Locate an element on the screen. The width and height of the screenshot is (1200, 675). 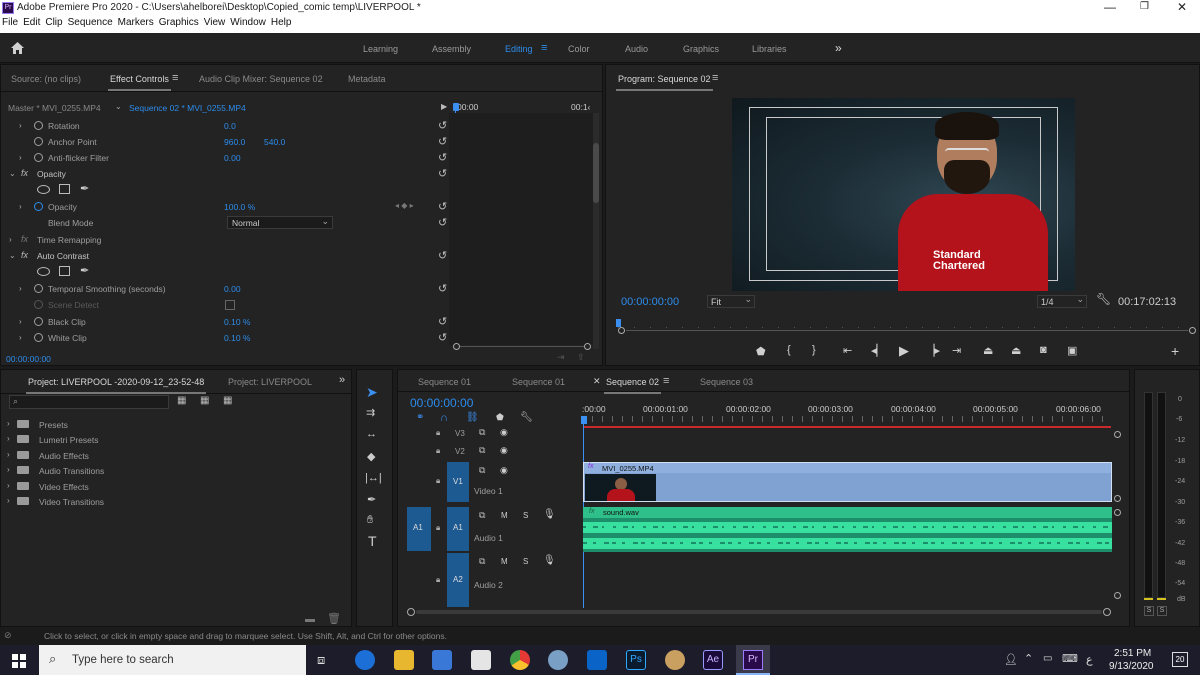
find-icon: ▦ is located at coordinates (204, 400).